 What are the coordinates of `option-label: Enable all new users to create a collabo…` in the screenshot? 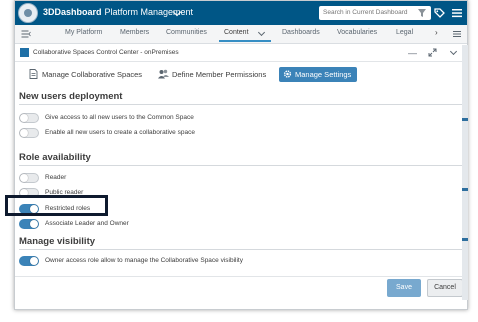 It's located at (120, 132).